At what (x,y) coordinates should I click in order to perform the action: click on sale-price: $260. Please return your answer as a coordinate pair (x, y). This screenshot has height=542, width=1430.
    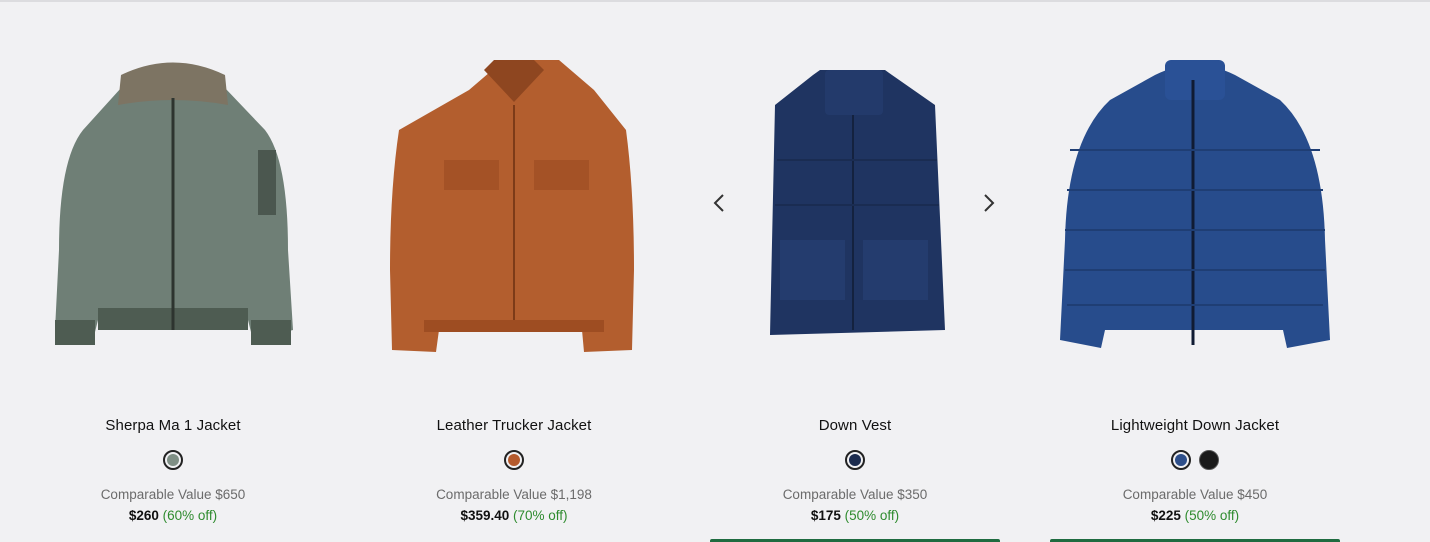
    Looking at the image, I should click on (143, 515).